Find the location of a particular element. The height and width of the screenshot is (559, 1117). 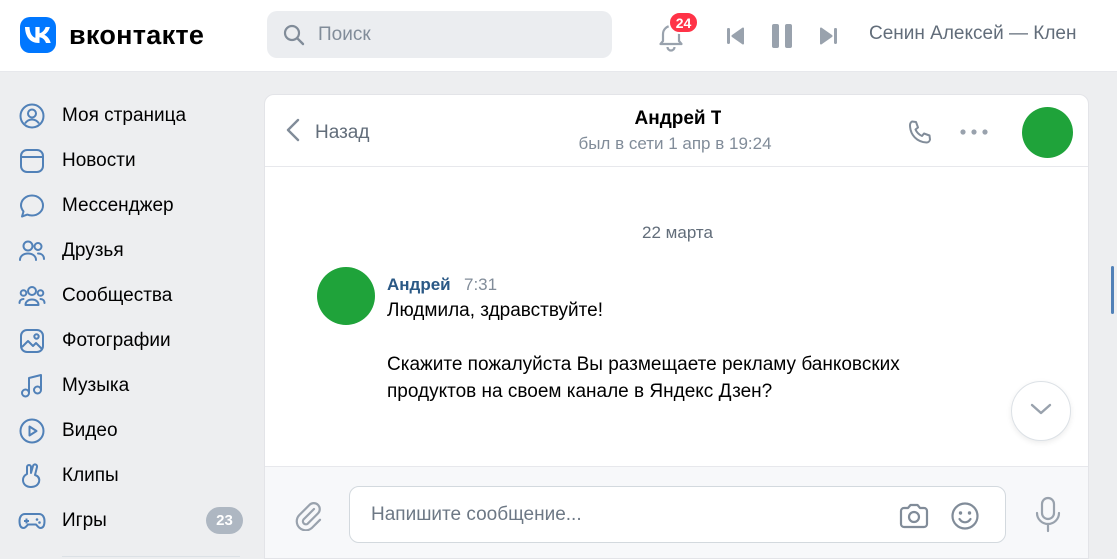

previous-track-icon is located at coordinates (736, 36).